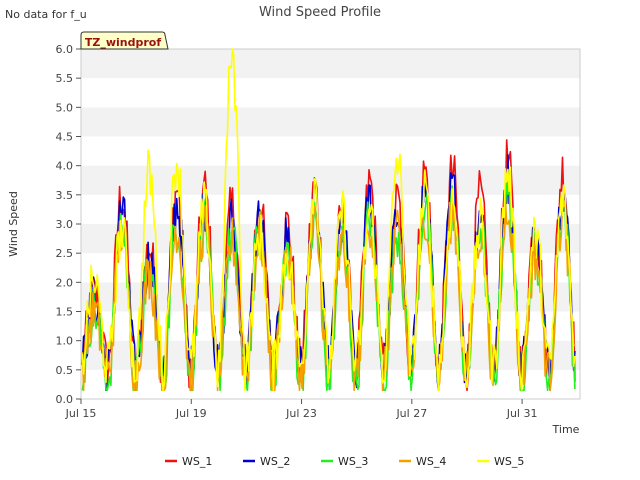 Image resolution: width=640 pixels, height=480 pixels. I want to click on status-note: No data for f_u, so click(46, 14).